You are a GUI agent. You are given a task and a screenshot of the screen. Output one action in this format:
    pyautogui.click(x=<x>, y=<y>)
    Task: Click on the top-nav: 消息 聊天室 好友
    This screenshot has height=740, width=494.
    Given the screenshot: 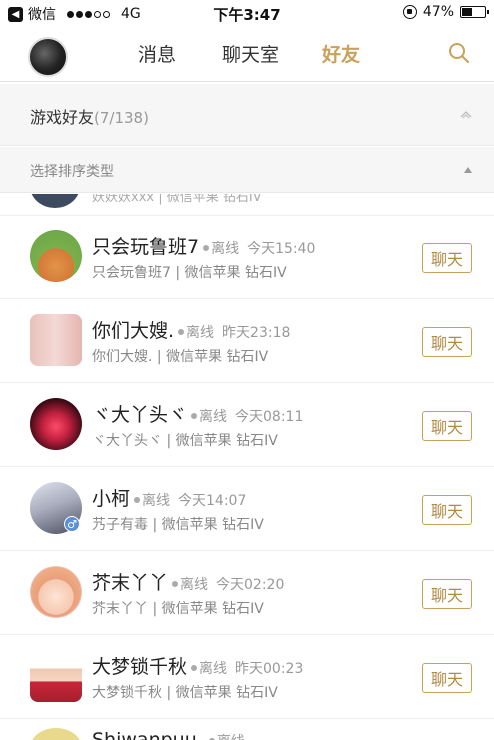 What is the action you would take?
    pyautogui.click(x=247, y=54)
    